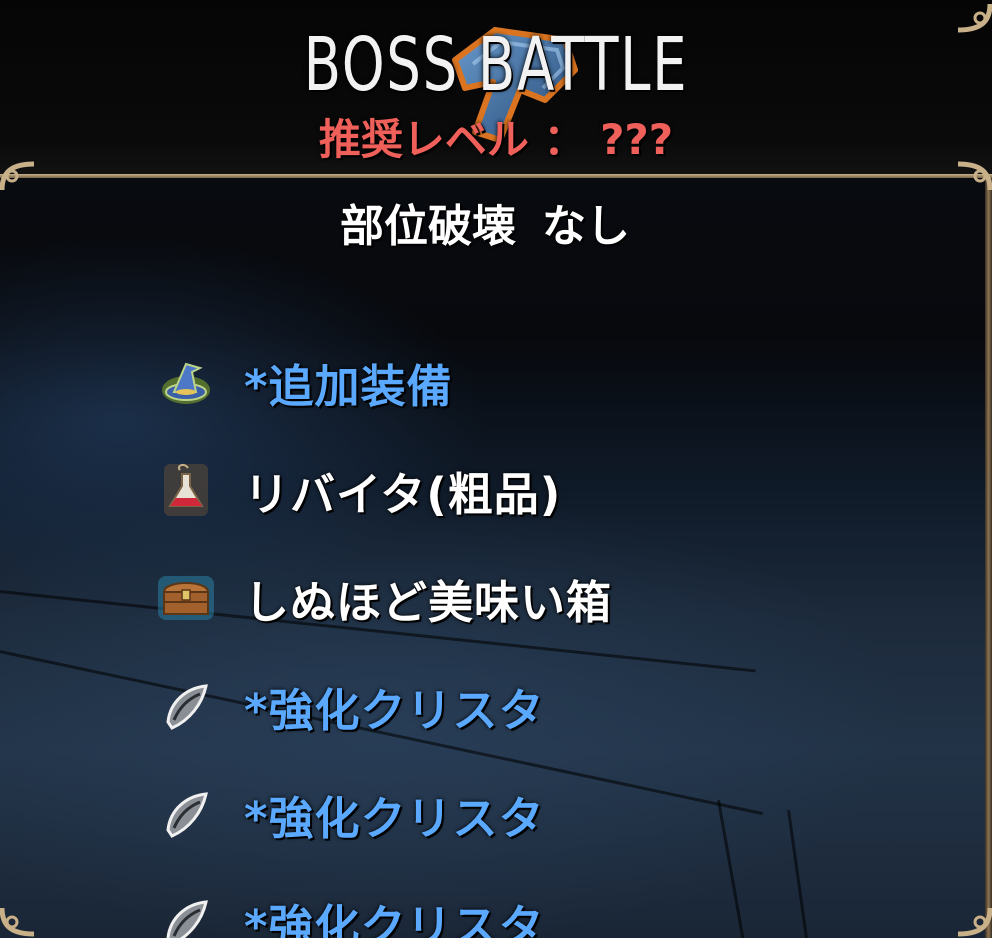 The height and width of the screenshot is (938, 992). What do you see at coordinates (496, 139) in the screenshot?
I see `recommended-level: 推奨レベル ： ???` at bounding box center [496, 139].